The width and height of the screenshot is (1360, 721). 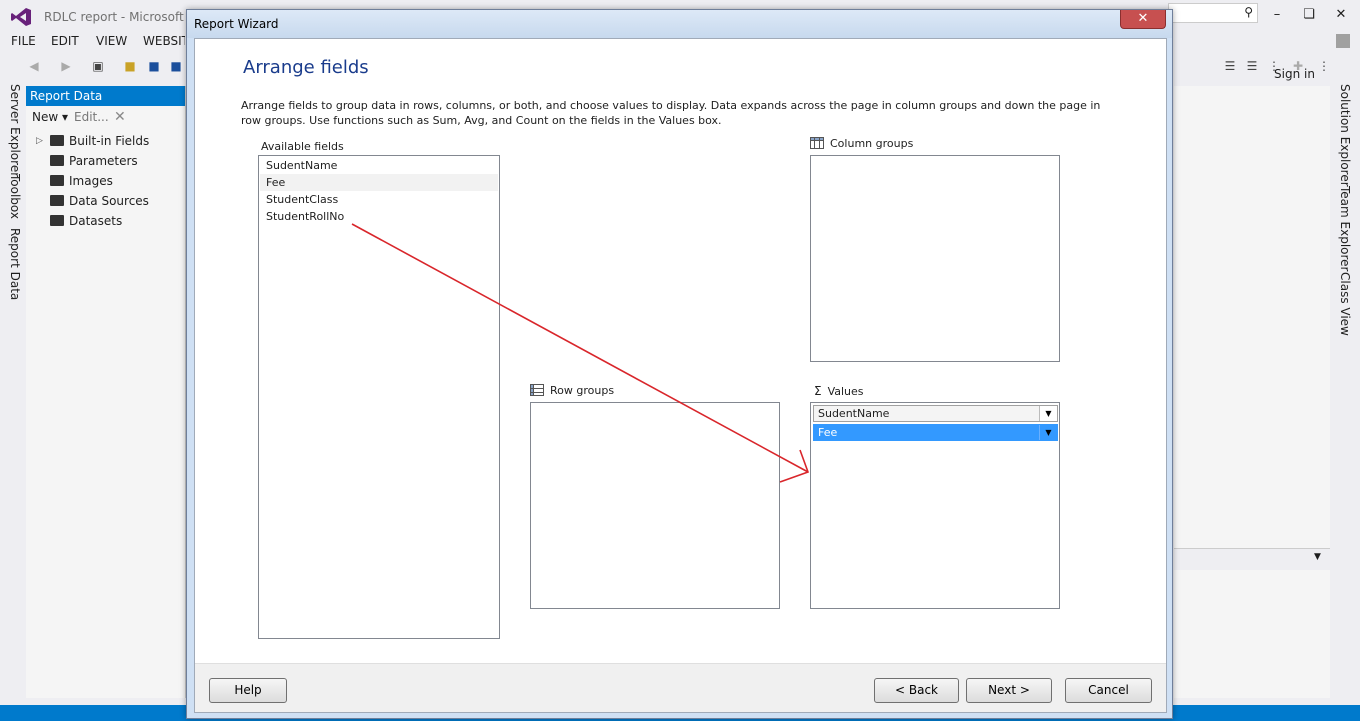 I want to click on page-title: Arrange fields, so click(x=306, y=67).